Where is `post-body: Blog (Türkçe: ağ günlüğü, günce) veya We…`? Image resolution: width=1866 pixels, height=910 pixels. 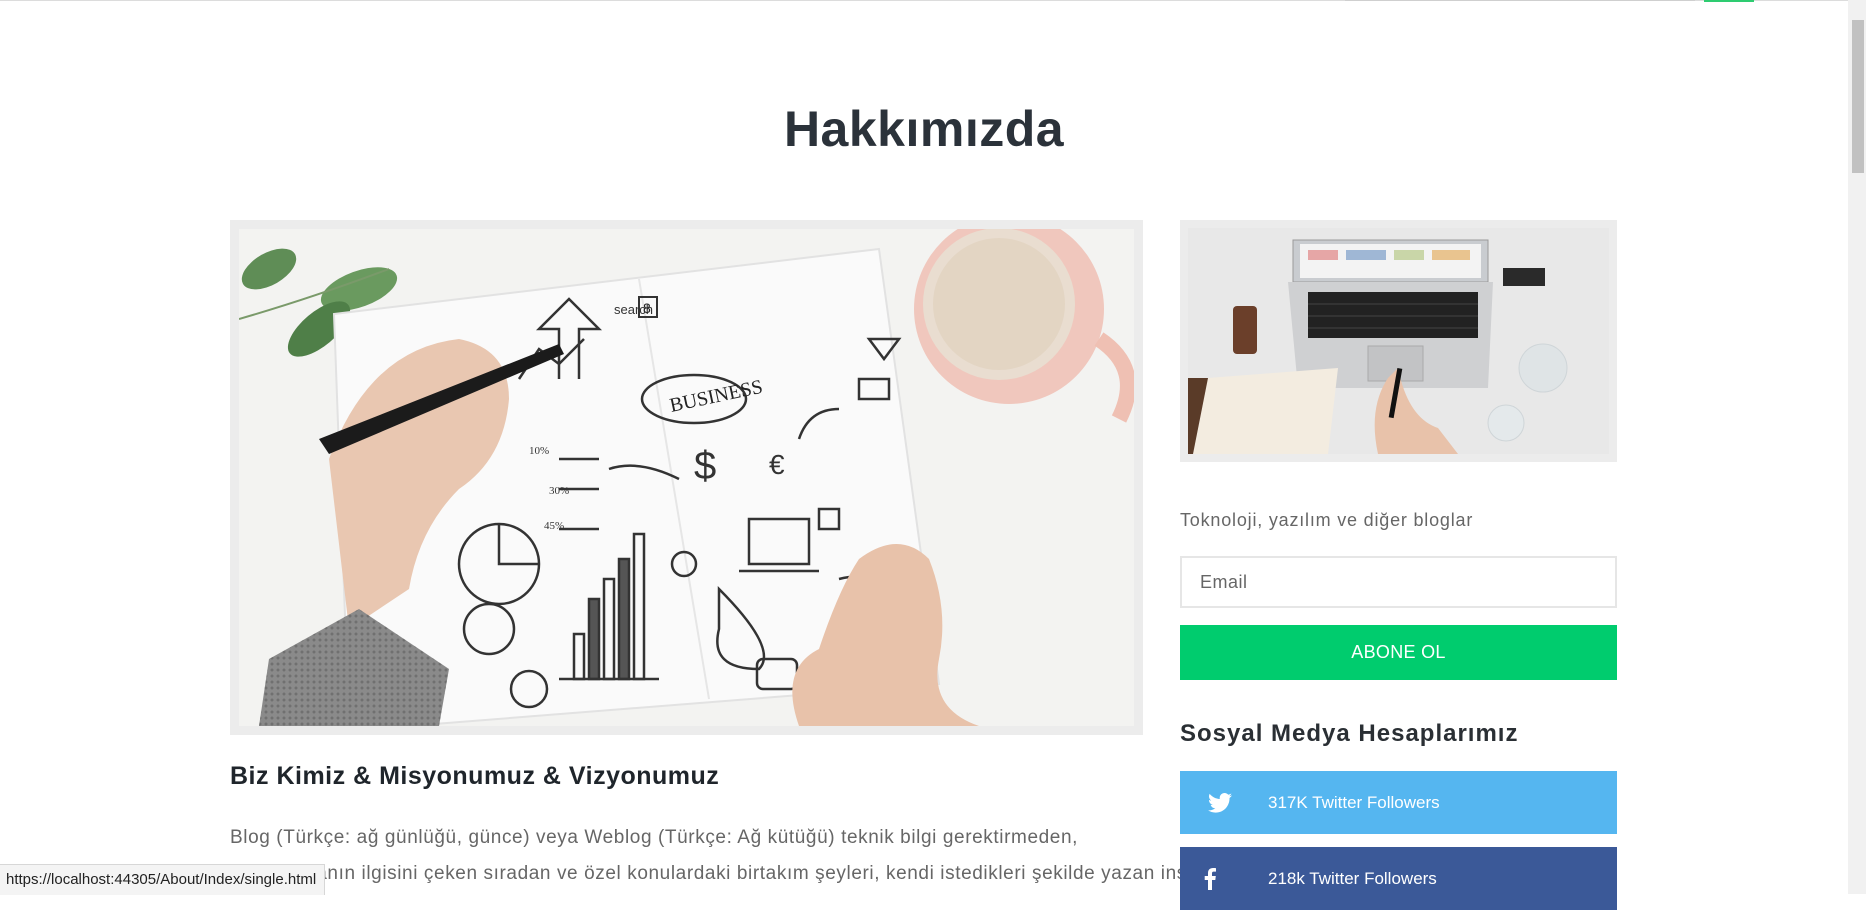
post-body: Blog (Türkçe: ağ günlüğü, günce) veya We… is located at coordinates (858, 856).